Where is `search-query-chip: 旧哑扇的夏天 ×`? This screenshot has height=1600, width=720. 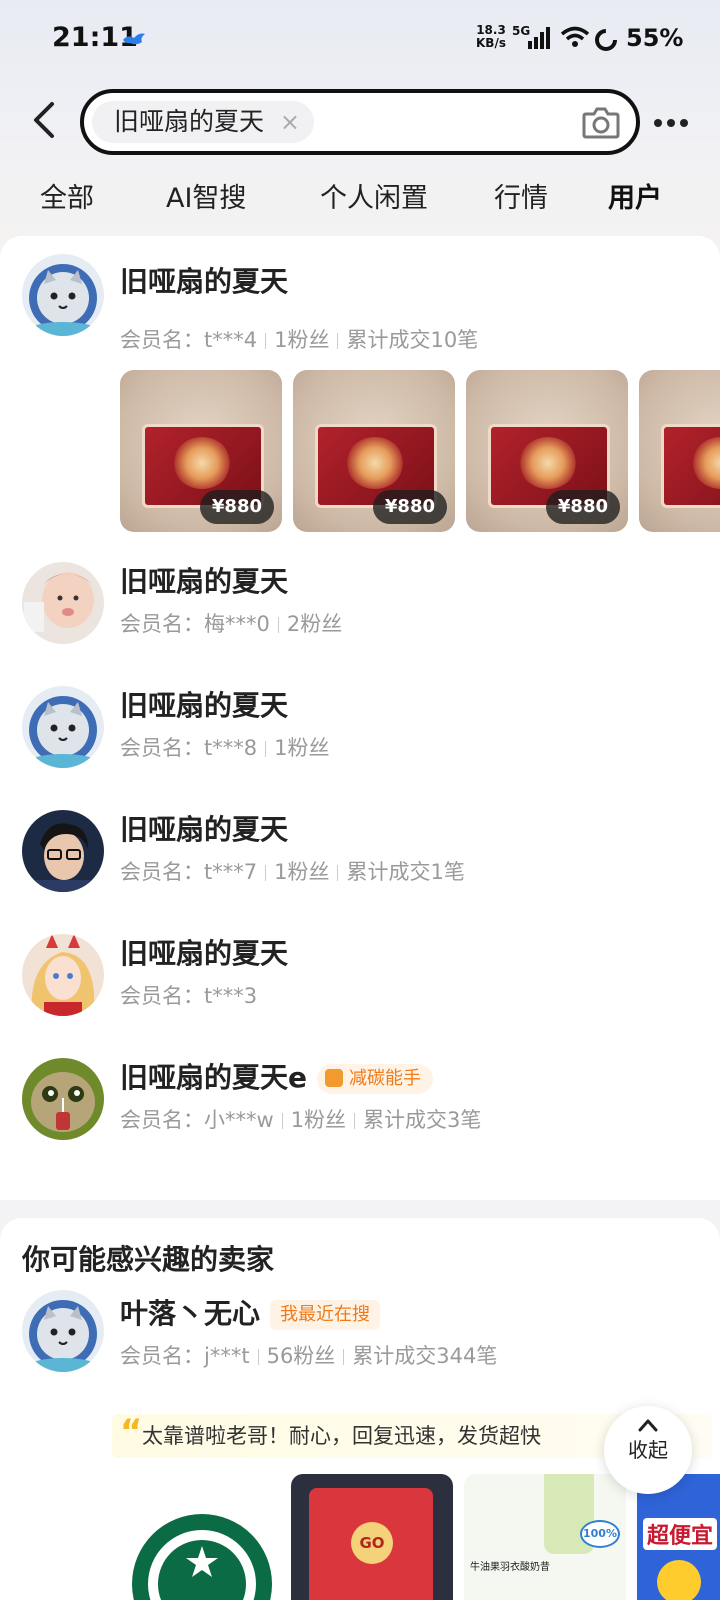
search-query-chip: 旧哑扇的夏天 × is located at coordinates (203, 122).